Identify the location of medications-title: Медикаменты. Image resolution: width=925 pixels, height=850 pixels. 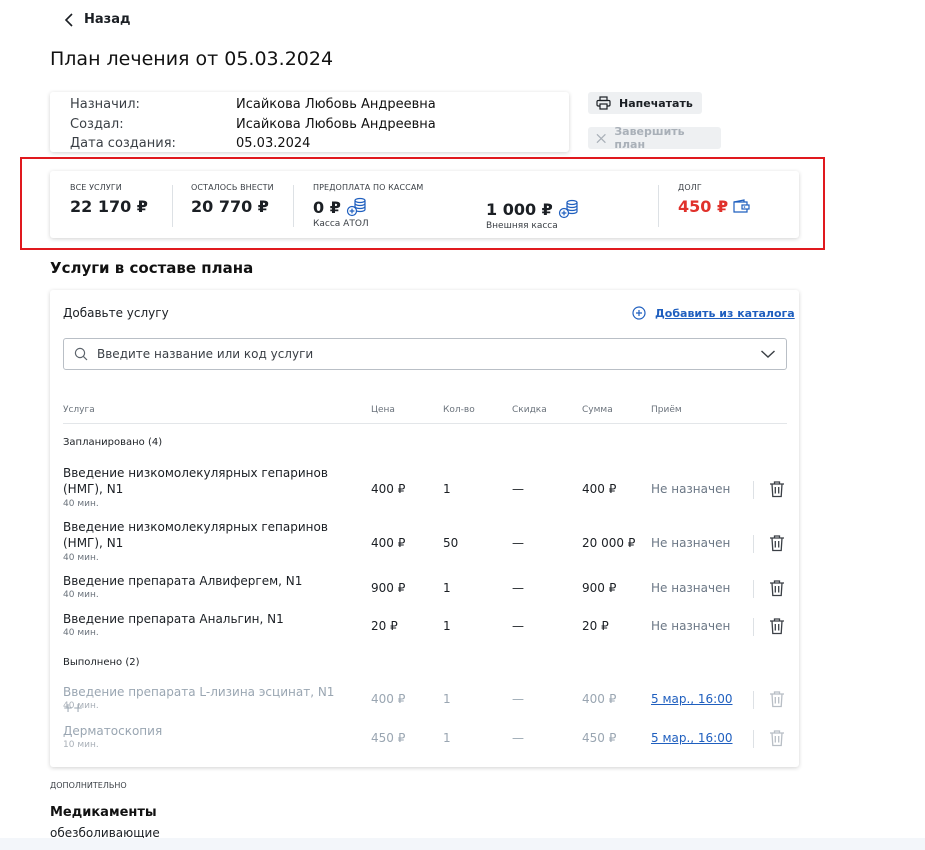
(103, 812).